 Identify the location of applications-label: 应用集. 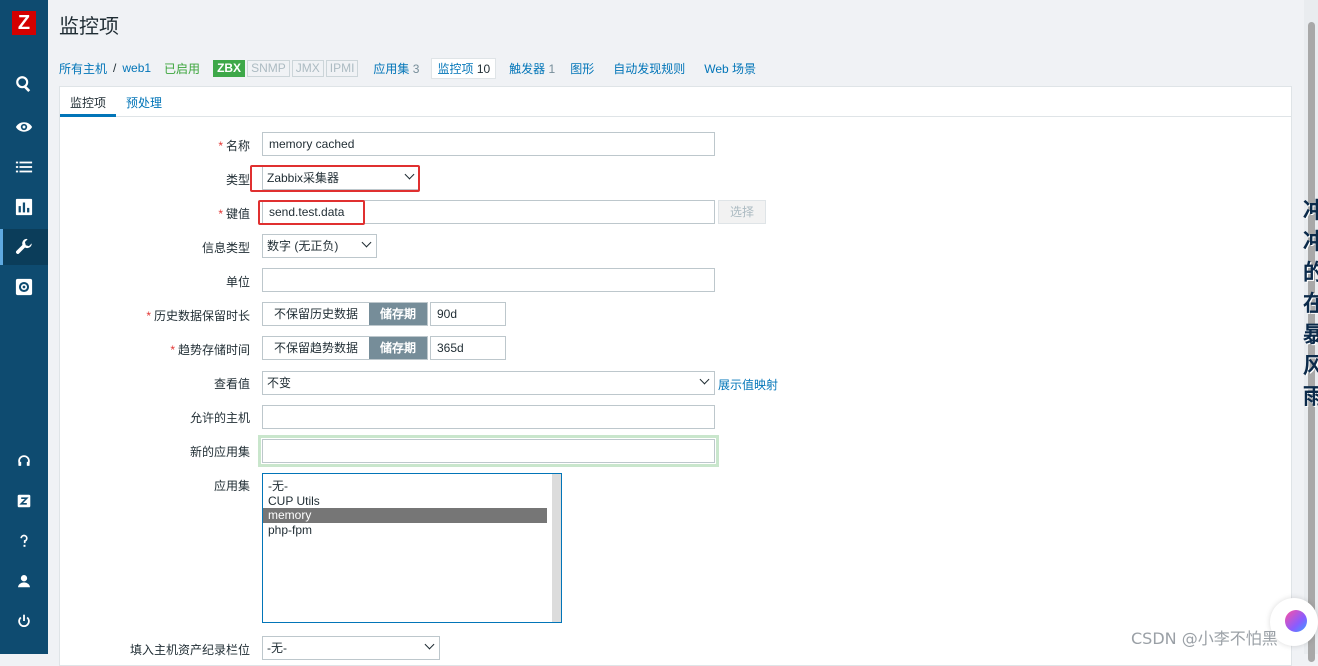
(231, 486).